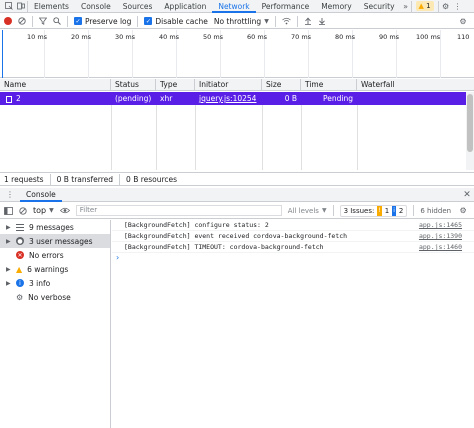  I want to click on sidebar-item-user-messages: ▶ ● 3 user messages, so click(55, 241).